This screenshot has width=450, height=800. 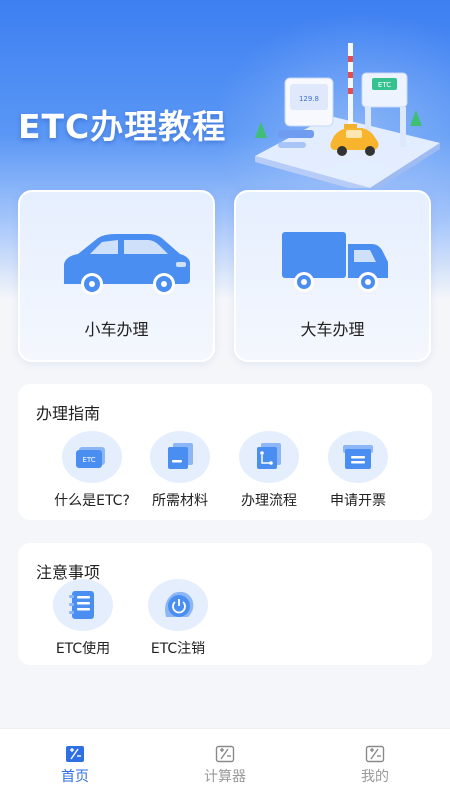 I want to click on guide-title: 办理指南, so click(x=68, y=413).